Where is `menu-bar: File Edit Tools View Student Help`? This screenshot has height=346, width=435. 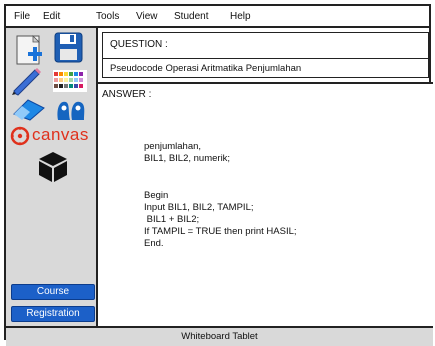
menu-bar: File Edit Tools View Student Help is located at coordinates (217, 17).